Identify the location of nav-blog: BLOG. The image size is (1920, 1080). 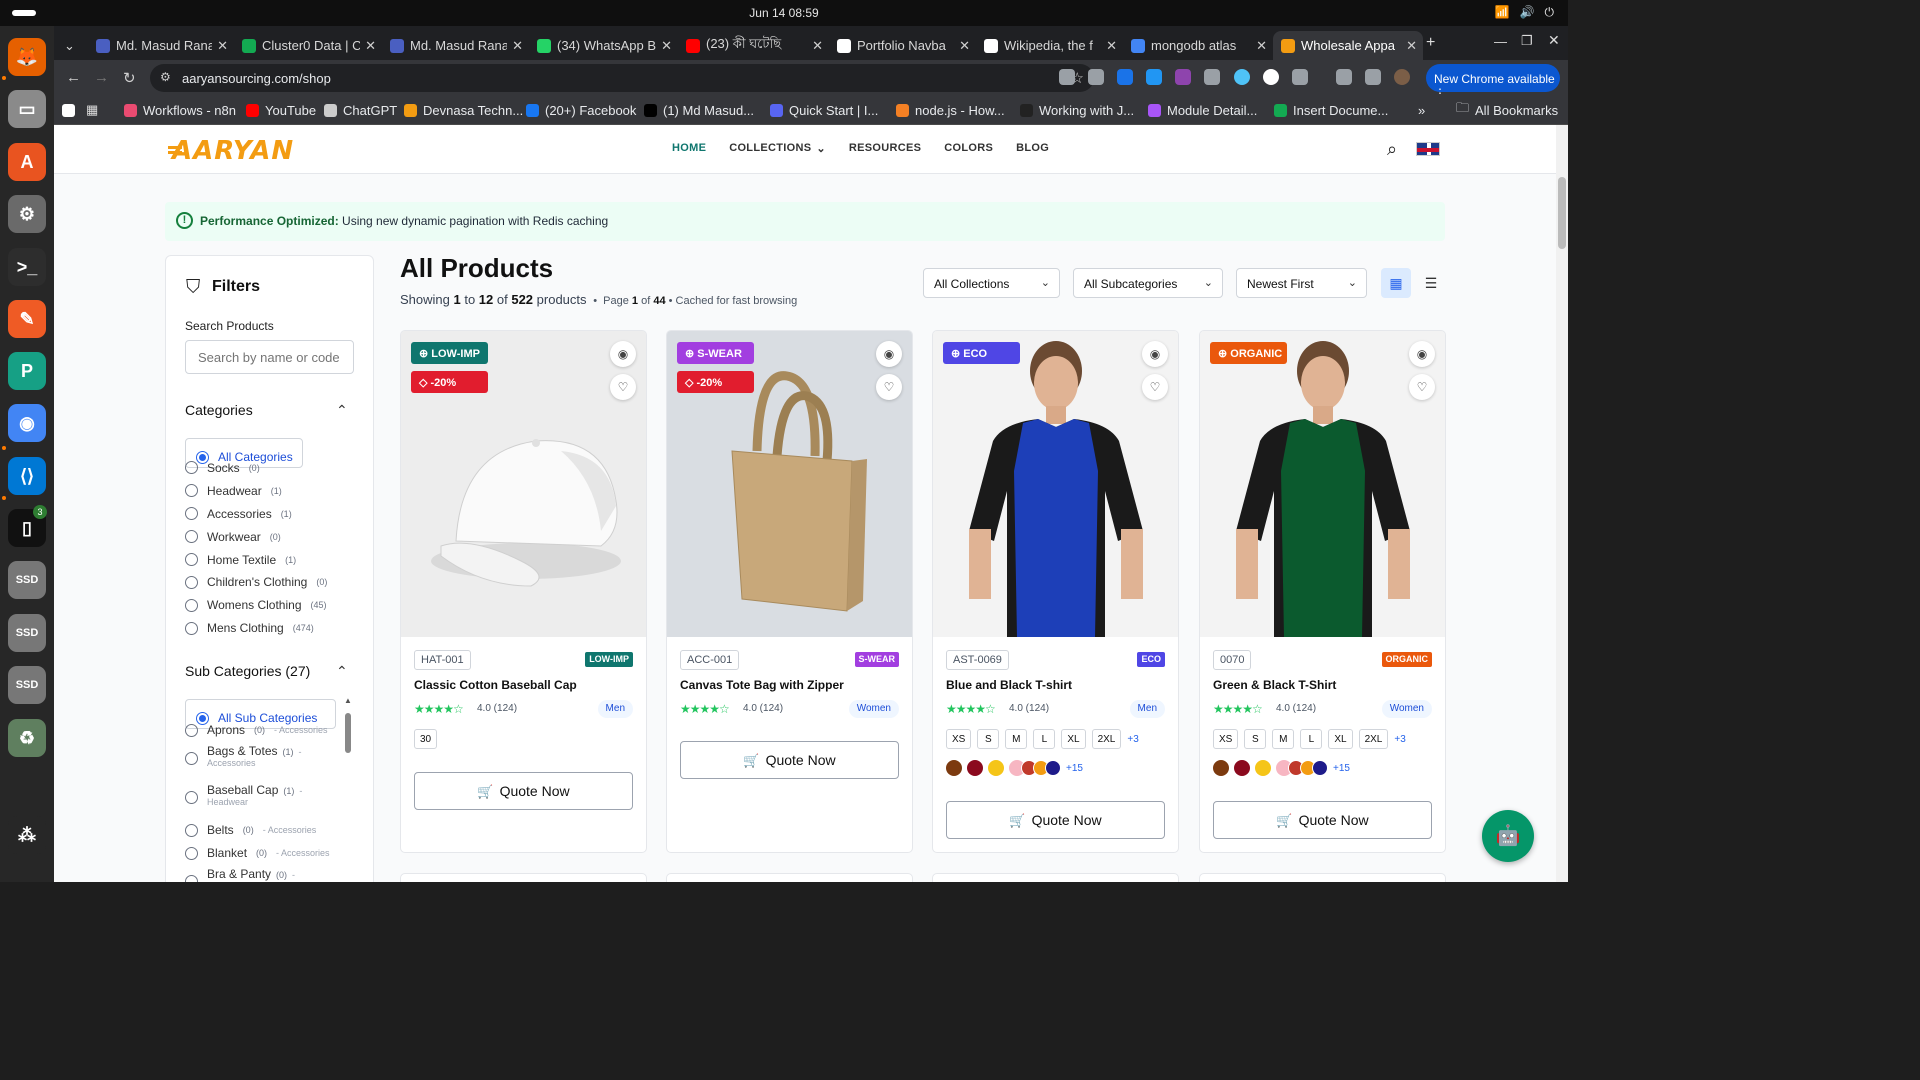
(1032, 148).